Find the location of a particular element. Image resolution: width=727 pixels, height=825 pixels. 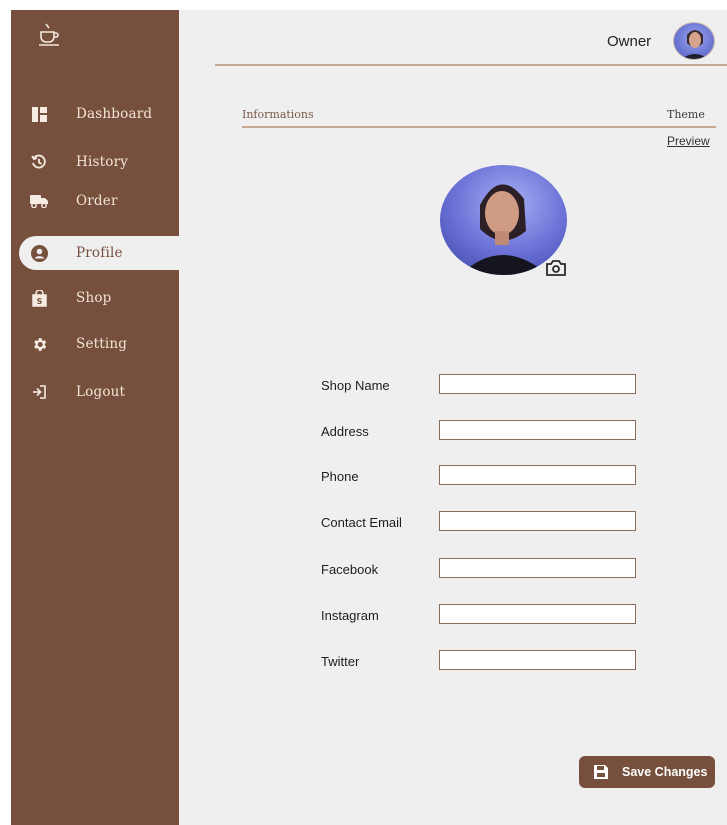

sidebar-item-dashboard: Dashboard is located at coordinates (95, 114).